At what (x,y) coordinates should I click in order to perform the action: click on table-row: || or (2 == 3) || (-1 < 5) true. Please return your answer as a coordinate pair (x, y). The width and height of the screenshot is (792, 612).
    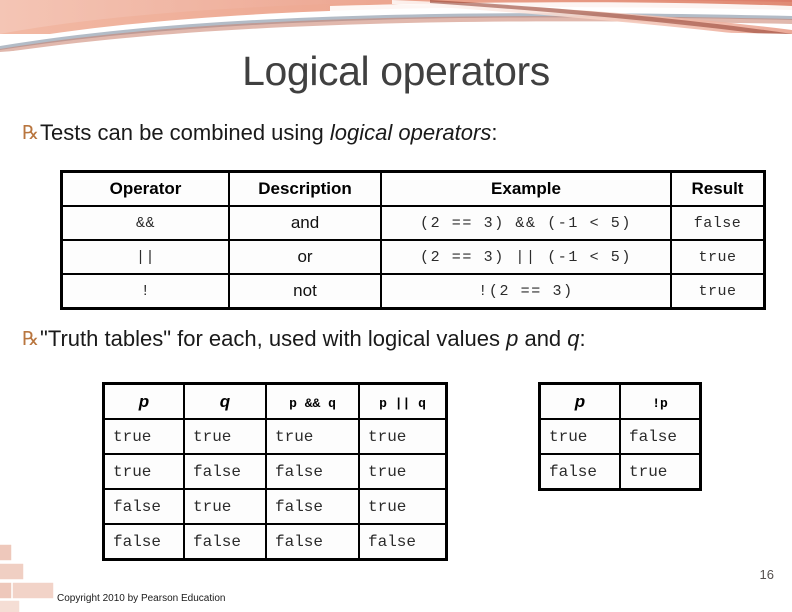
    Looking at the image, I should click on (413, 257).